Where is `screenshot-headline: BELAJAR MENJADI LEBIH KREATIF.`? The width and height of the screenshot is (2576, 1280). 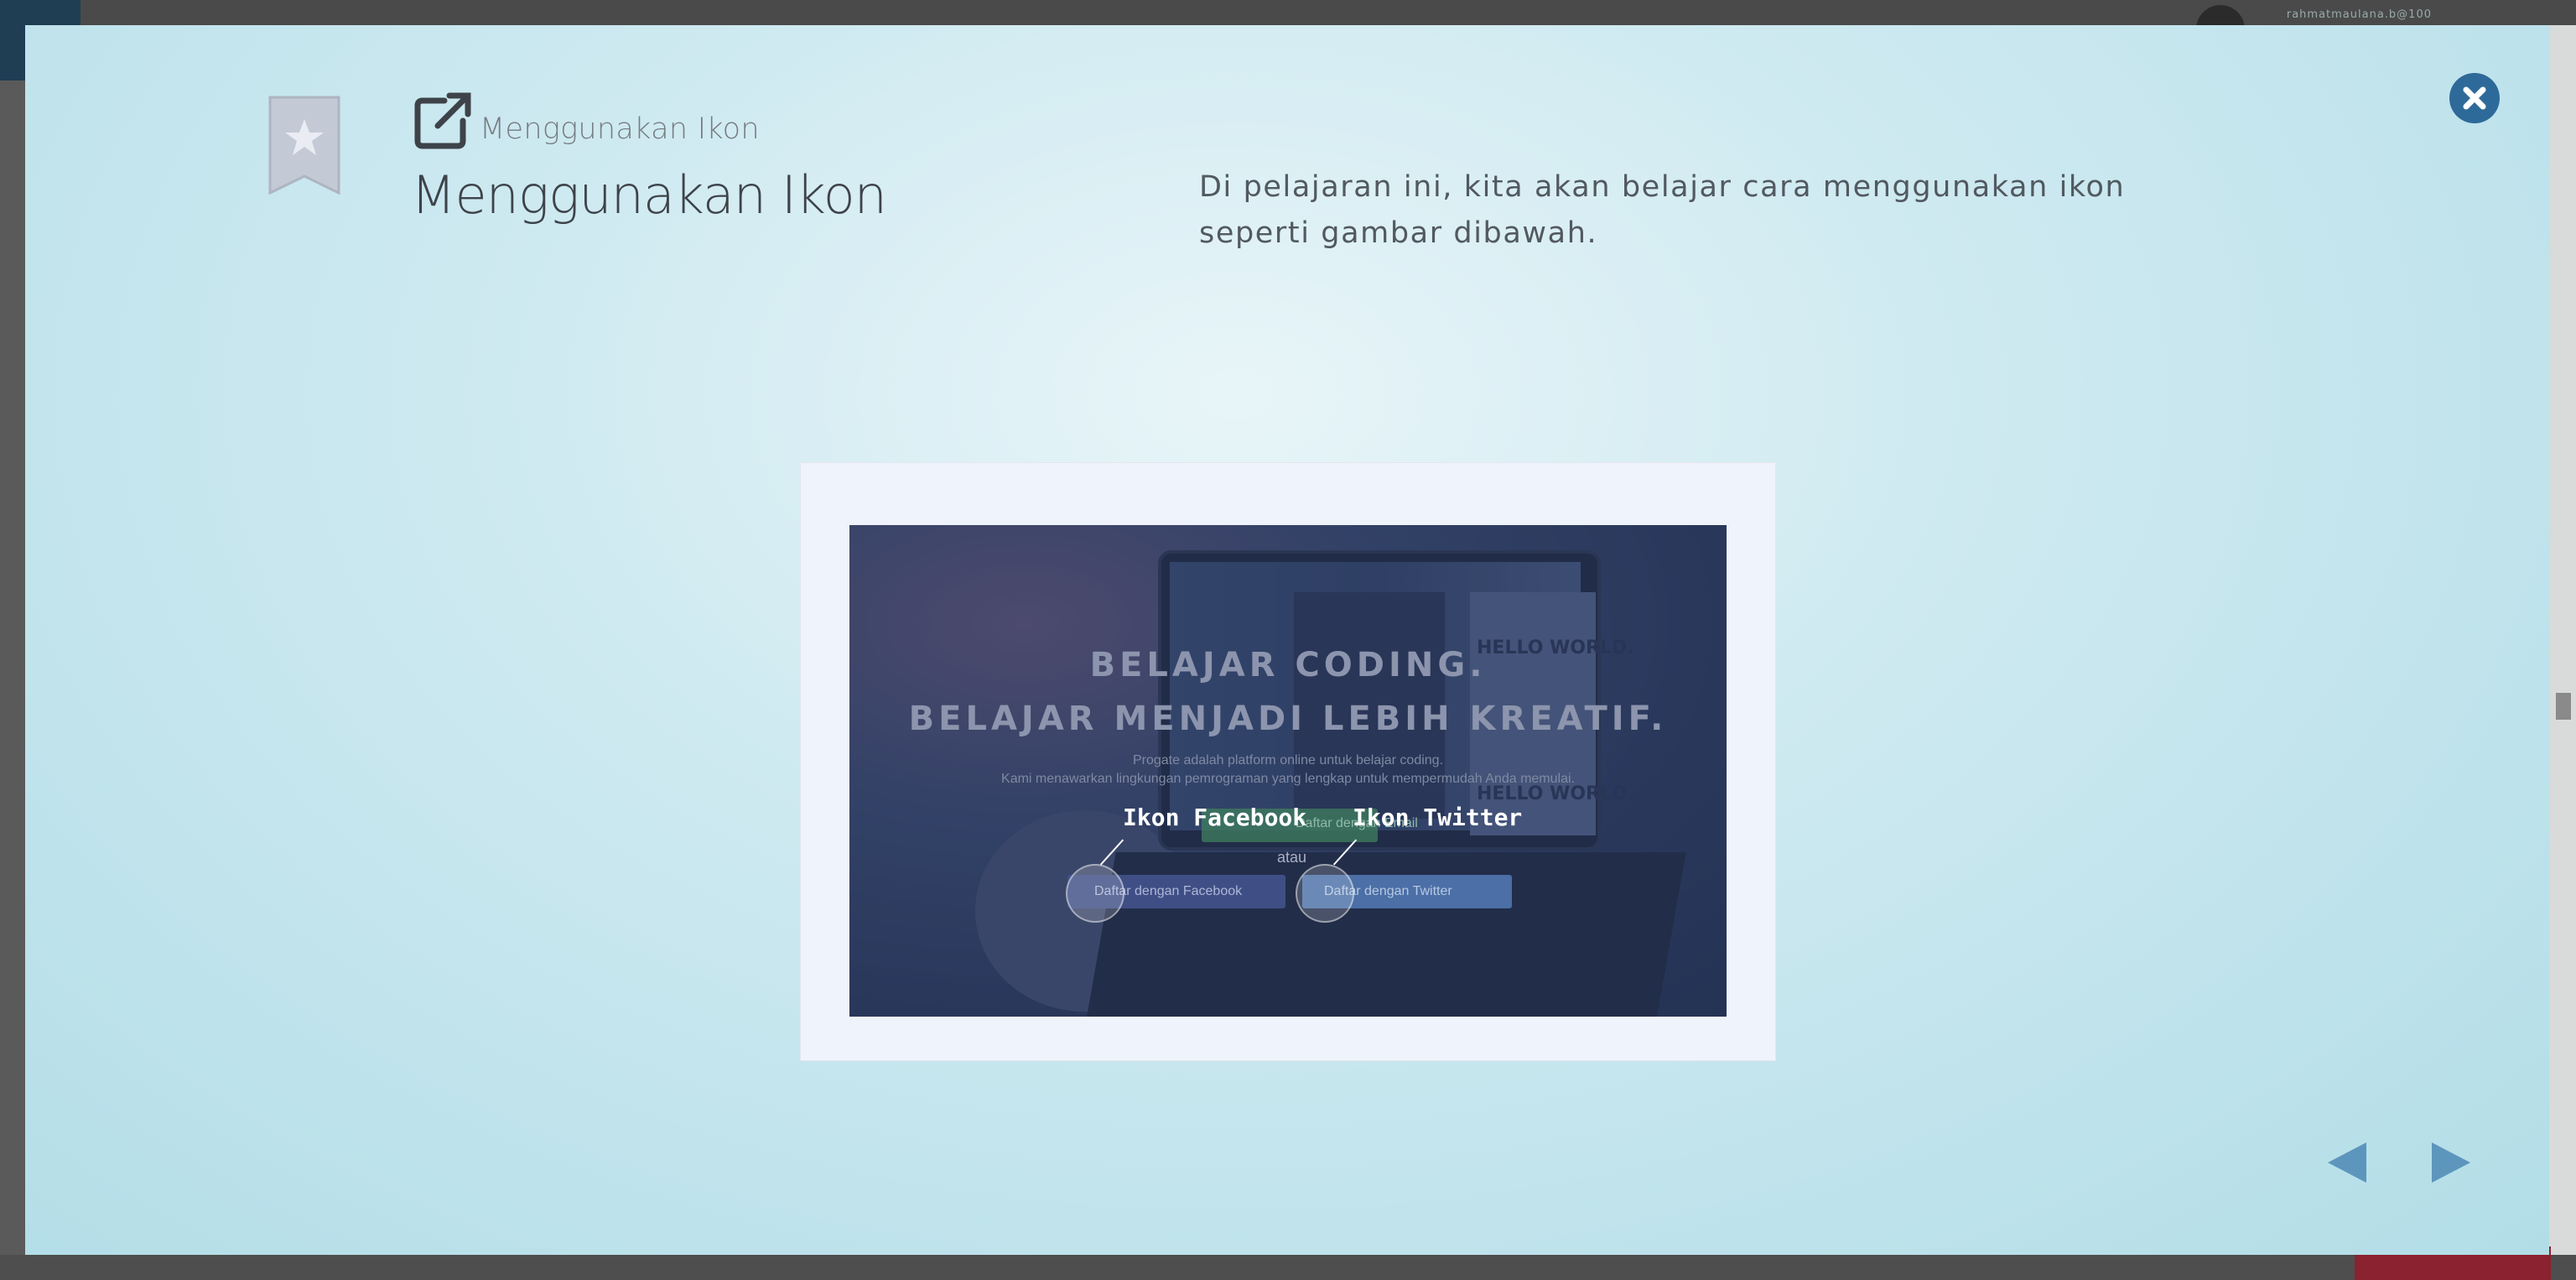 screenshot-headline: BELAJAR MENJADI LEBIH KREATIF. is located at coordinates (1288, 719).